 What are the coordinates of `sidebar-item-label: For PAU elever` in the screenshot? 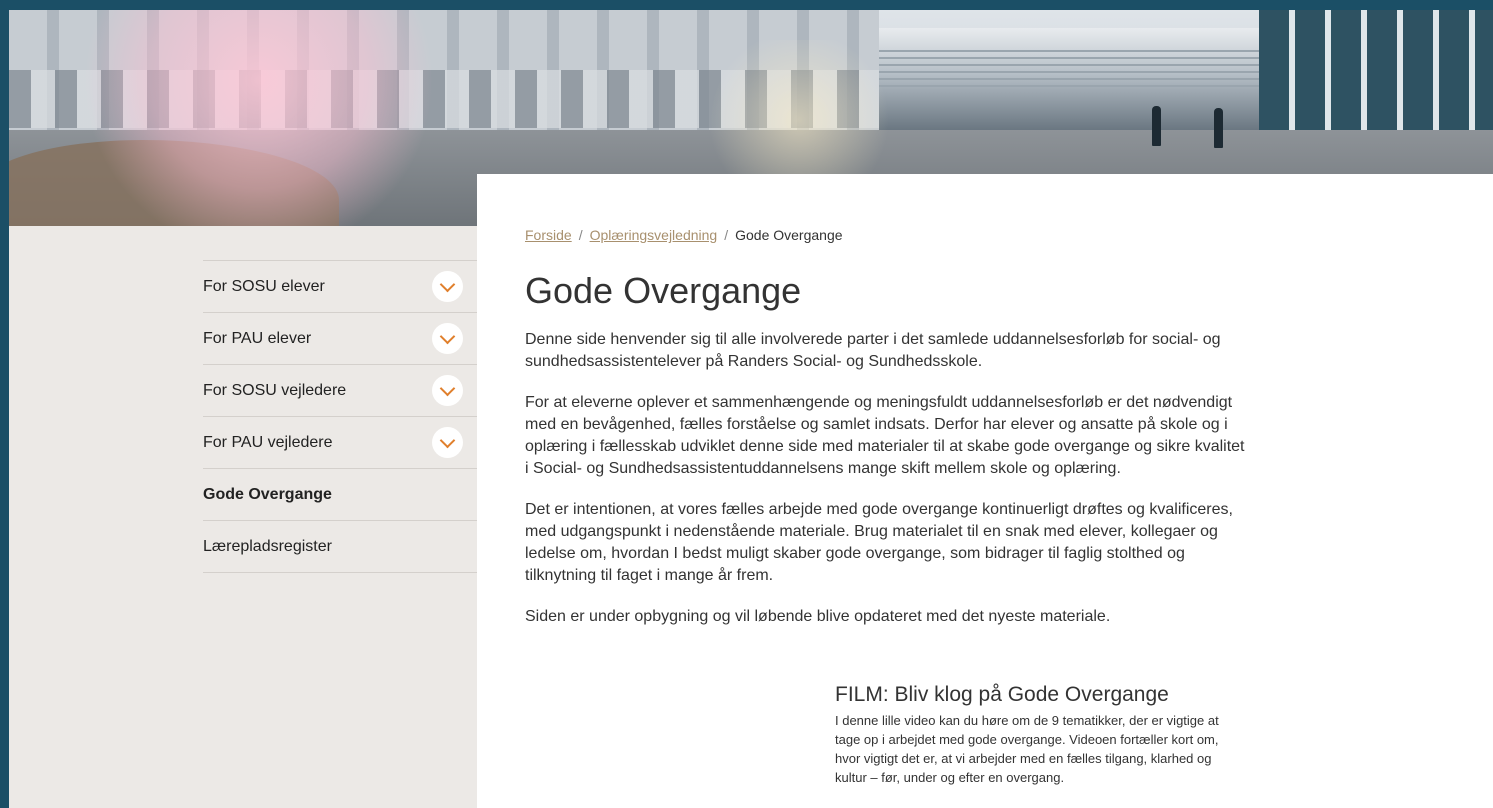 It's located at (257, 338).